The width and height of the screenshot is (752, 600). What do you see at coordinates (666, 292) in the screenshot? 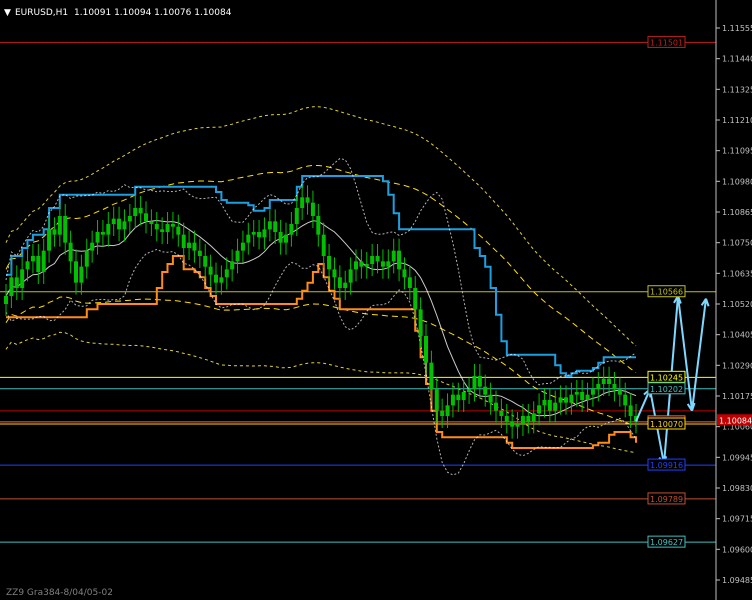
I see `level-label-text: 1.10566` at bounding box center [666, 292].